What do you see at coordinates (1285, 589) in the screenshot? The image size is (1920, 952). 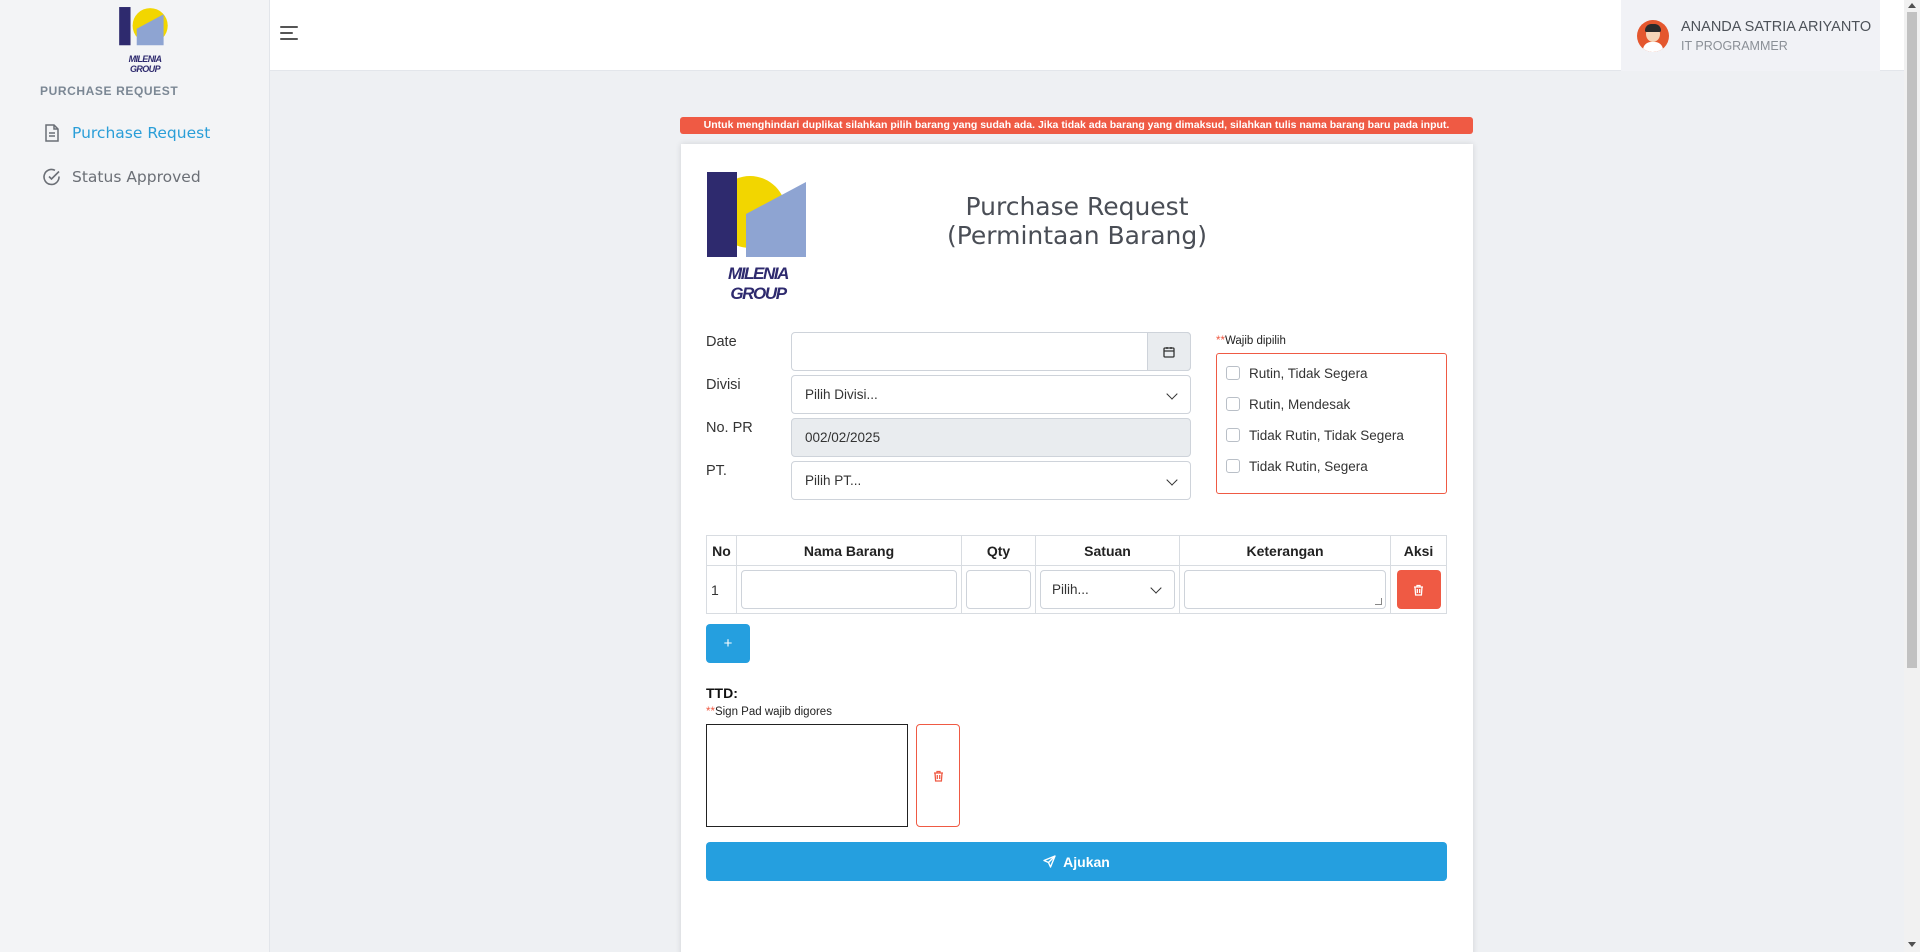 I see `keterangan-textarea` at bounding box center [1285, 589].